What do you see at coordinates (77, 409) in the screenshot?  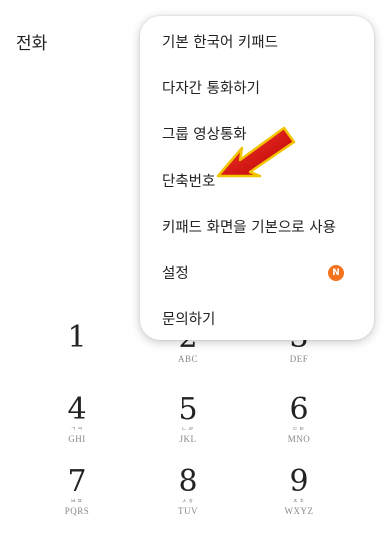 I see `key-digit: 4` at bounding box center [77, 409].